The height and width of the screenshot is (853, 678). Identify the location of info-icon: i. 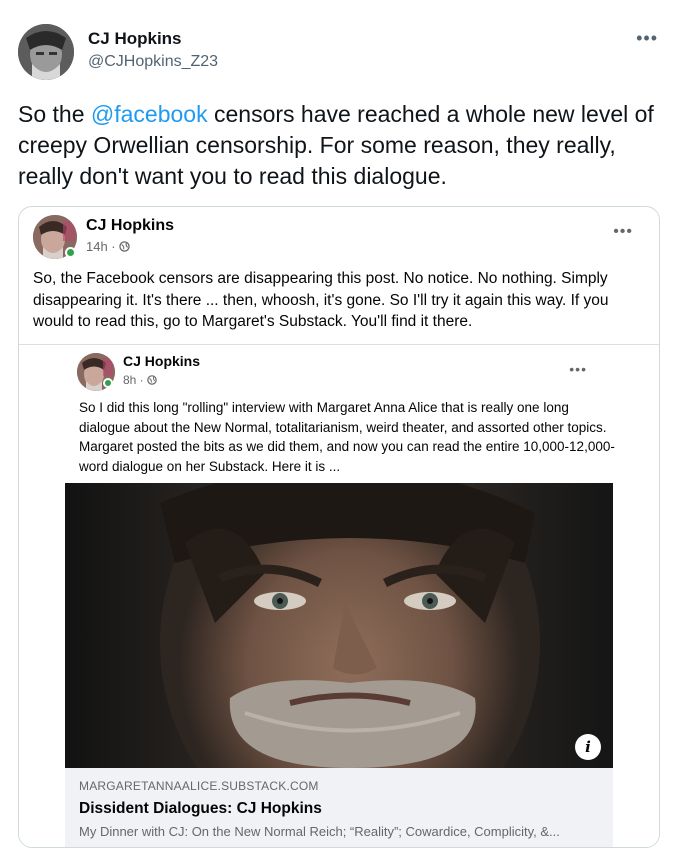
(588, 747).